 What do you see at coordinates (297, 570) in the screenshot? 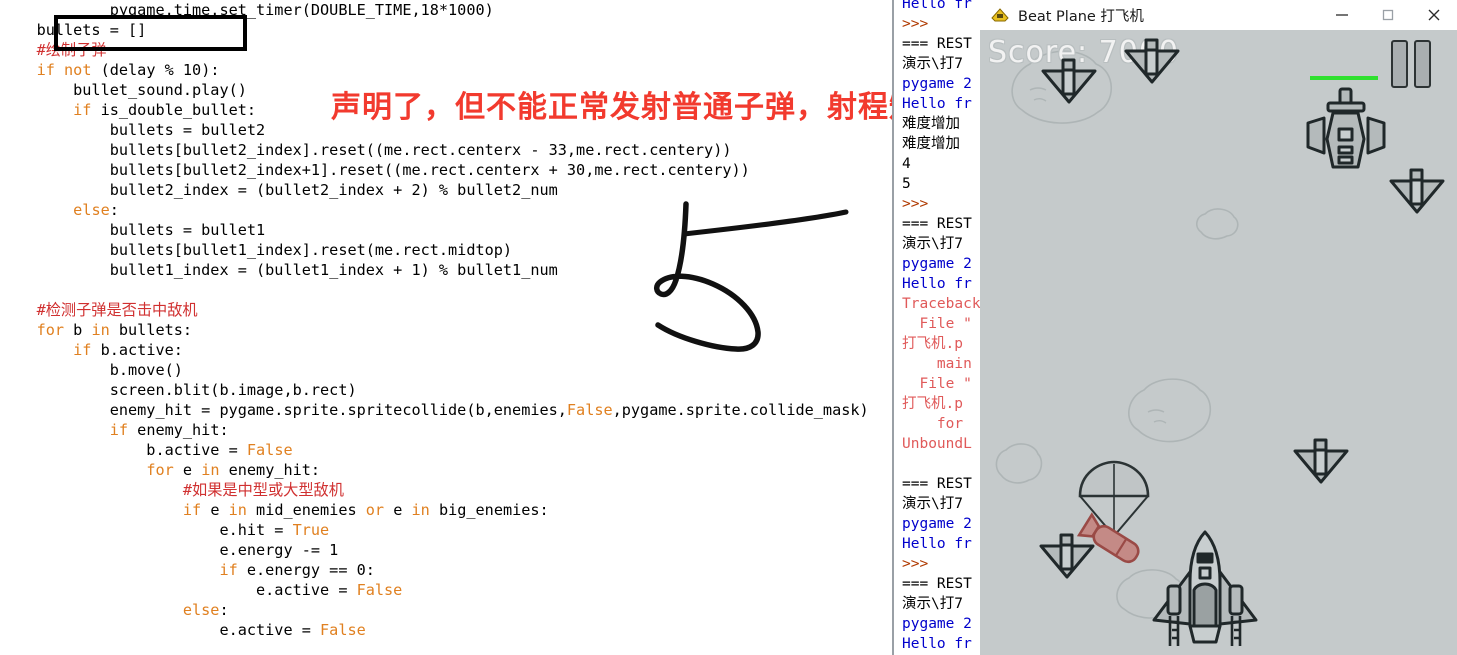
I see `code-line: if e.energy == 0:` at bounding box center [297, 570].